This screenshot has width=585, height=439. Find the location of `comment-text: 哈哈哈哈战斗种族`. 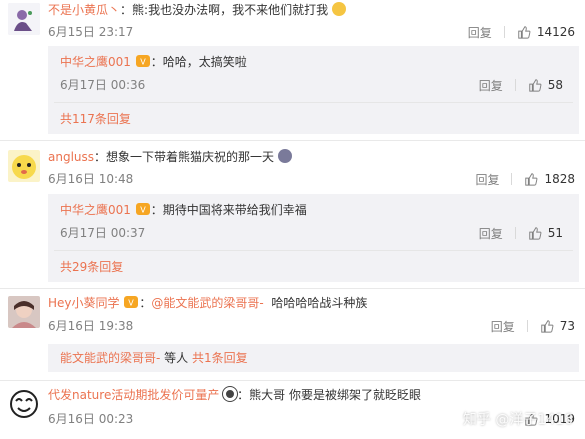

comment-text: 哈哈哈哈战斗种族 is located at coordinates (319, 303).